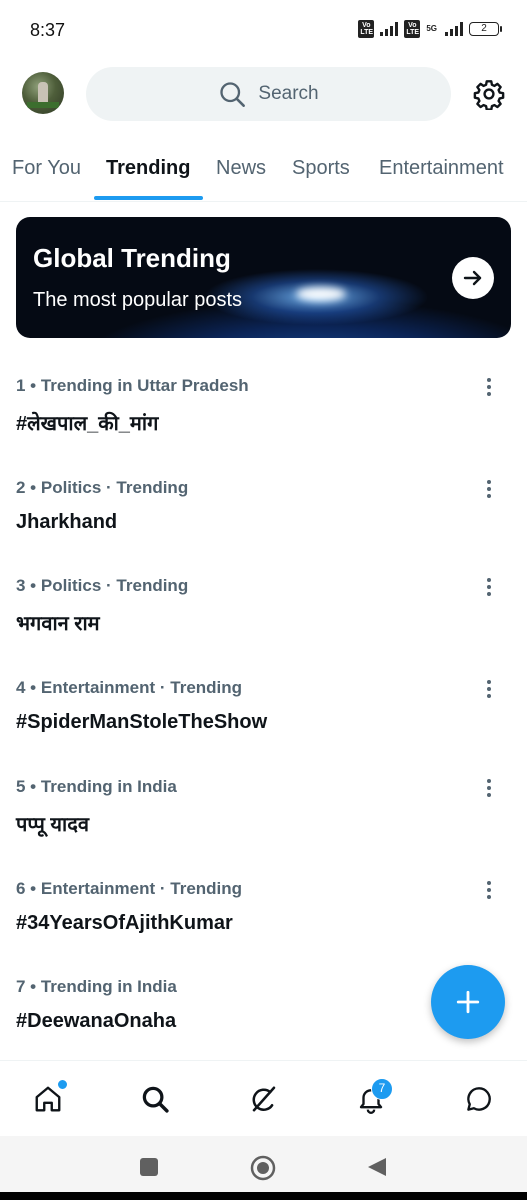 The image size is (527, 1200). Describe the element at coordinates (377, 1167) in the screenshot. I see `back-icon` at that location.